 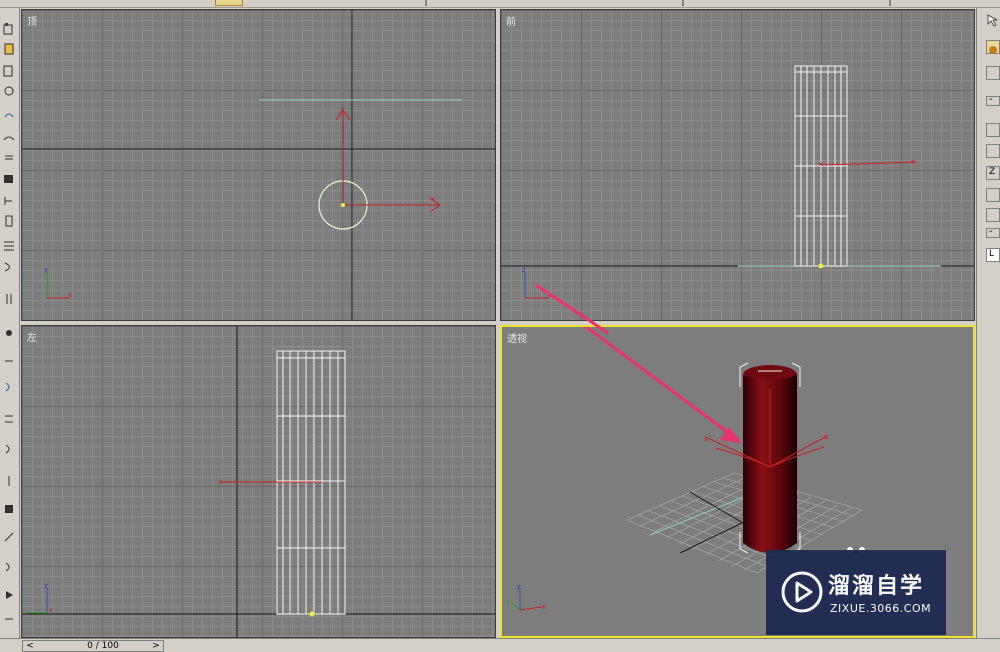 I want to click on time-slider: < 0 / 100 >, so click(x=93, y=646).